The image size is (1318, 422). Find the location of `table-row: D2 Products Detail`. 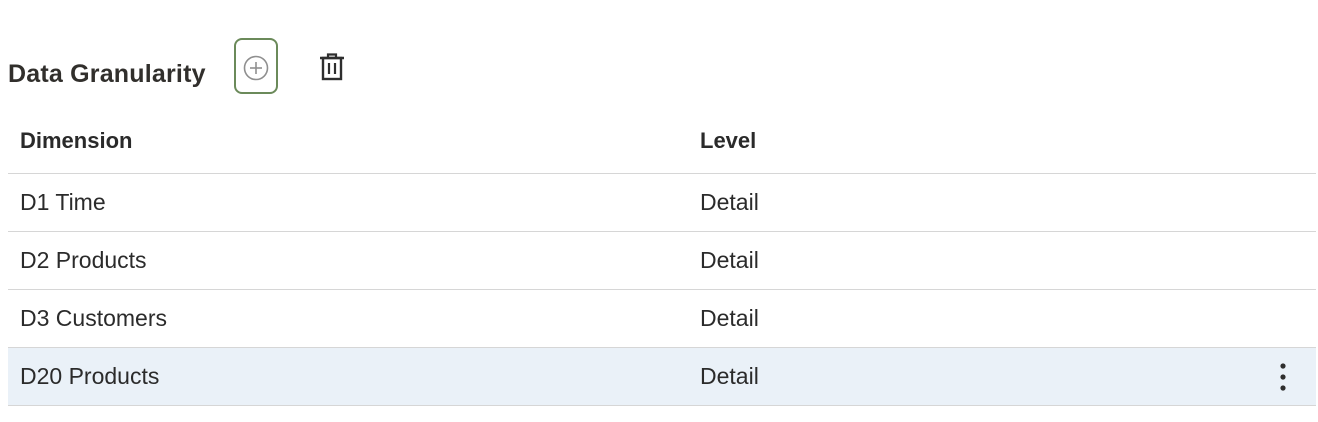

table-row: D2 Products Detail is located at coordinates (662, 261).